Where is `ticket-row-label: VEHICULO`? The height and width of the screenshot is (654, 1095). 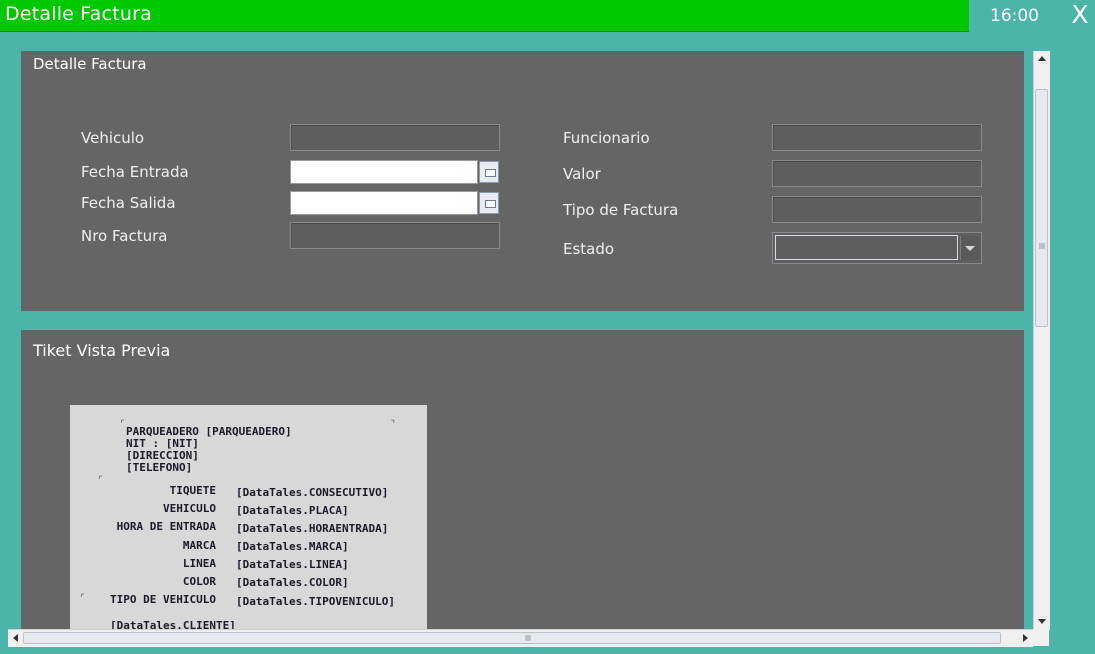 ticket-row-label: VEHICULO is located at coordinates (189, 508).